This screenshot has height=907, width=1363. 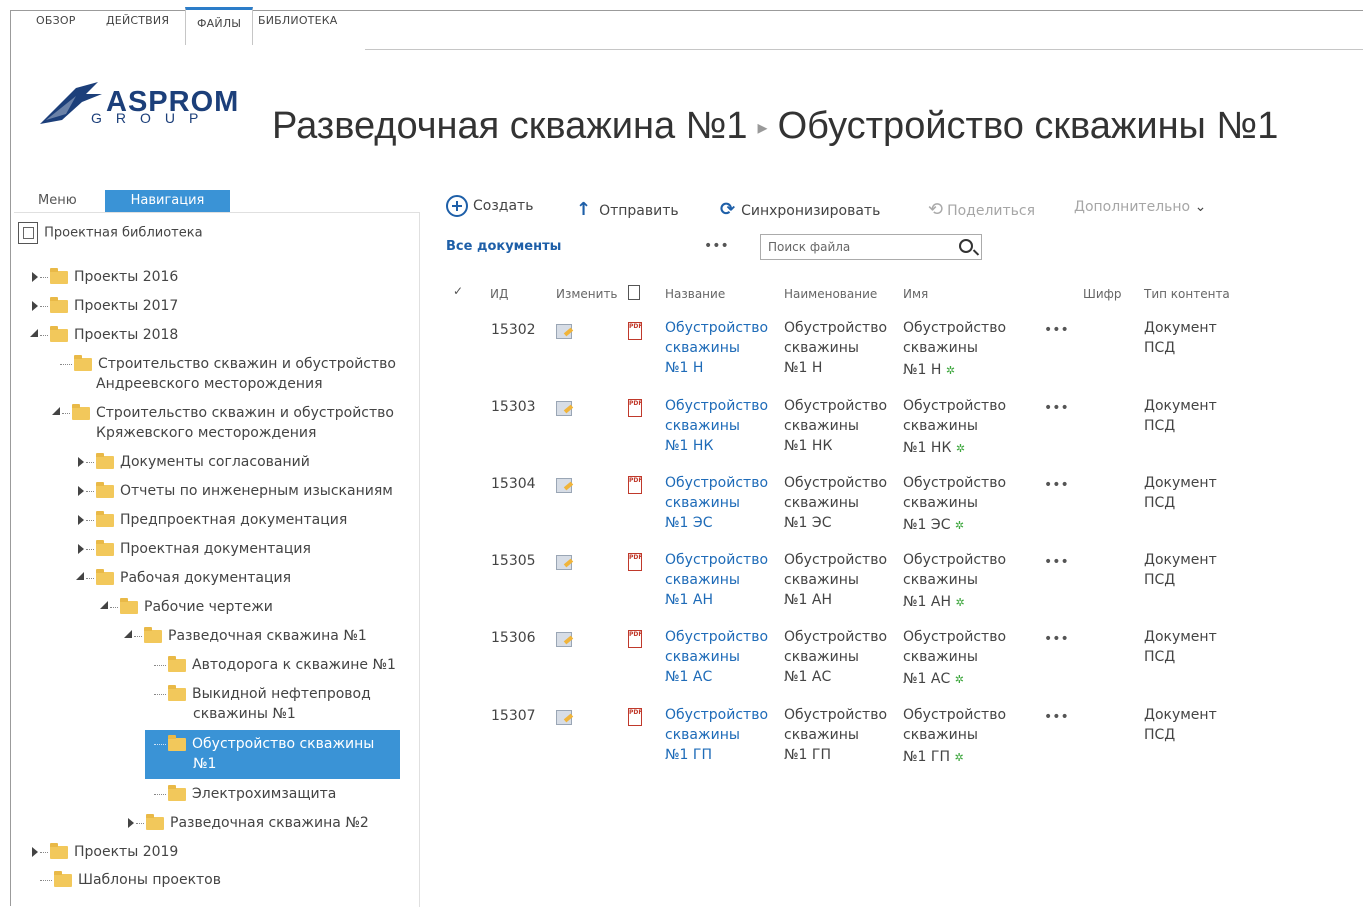 I want to click on title-link: Обустройство скважины №1 АС, so click(x=716, y=657).